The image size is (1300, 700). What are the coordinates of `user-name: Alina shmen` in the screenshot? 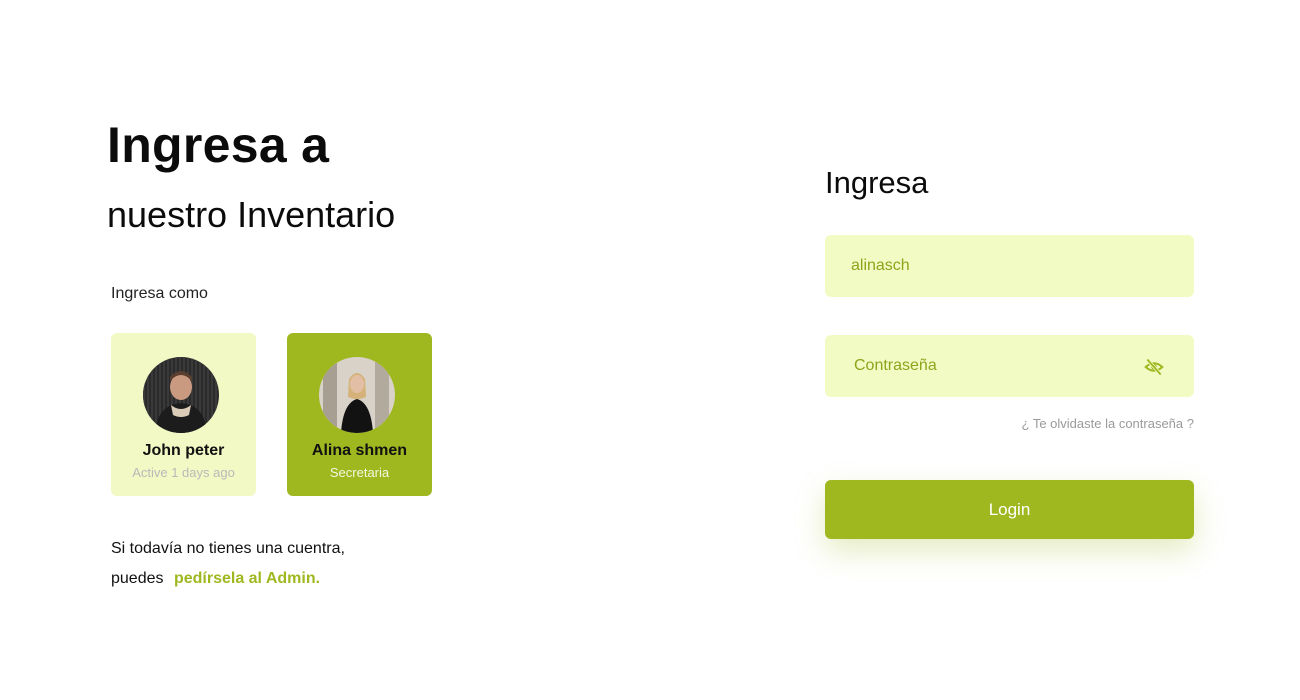 It's located at (359, 450).